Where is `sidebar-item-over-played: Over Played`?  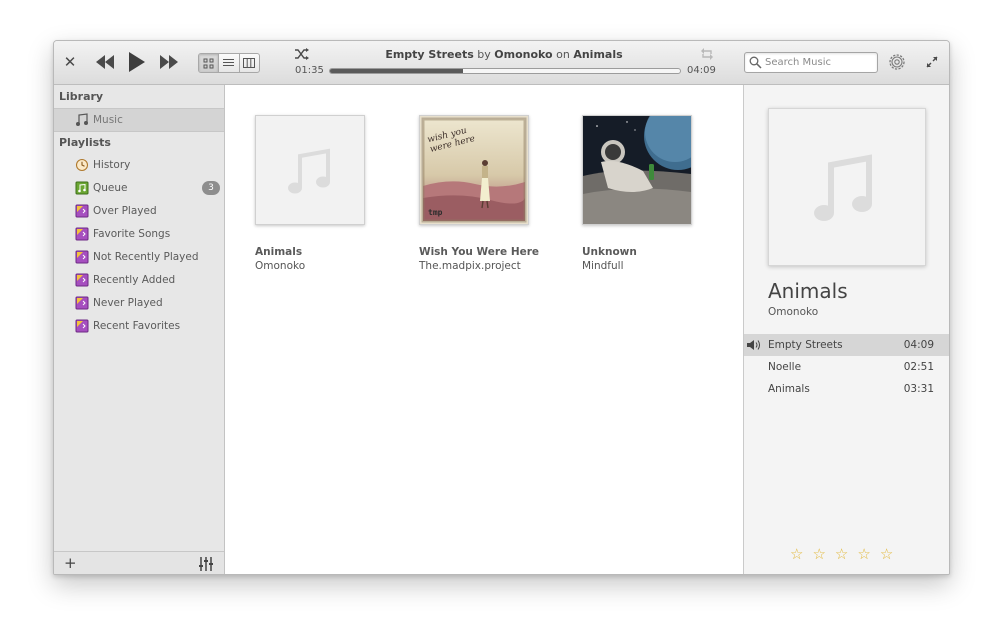
sidebar-item-over-played: Over Played is located at coordinates (139, 211).